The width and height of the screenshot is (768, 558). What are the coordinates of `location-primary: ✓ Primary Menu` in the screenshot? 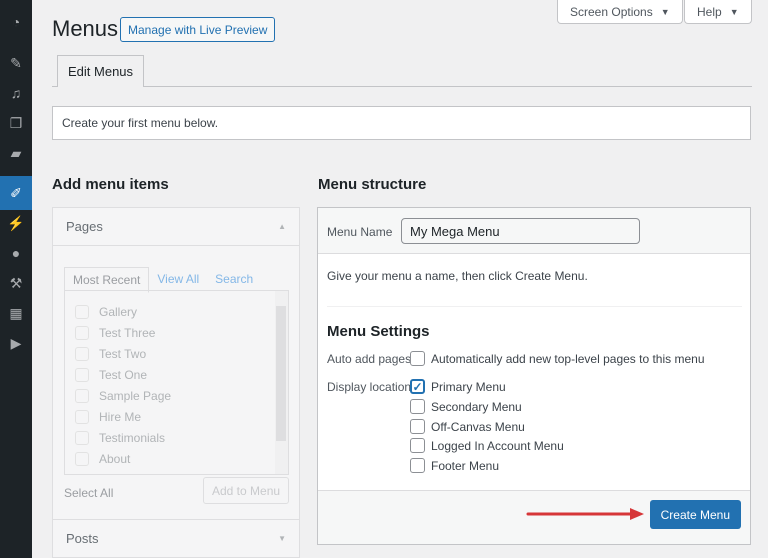 It's located at (458, 386).